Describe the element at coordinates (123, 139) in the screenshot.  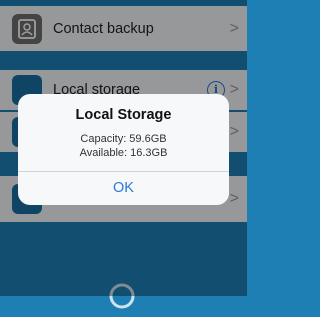
I see `capacity-text: Capacity: 59.6GB` at that location.